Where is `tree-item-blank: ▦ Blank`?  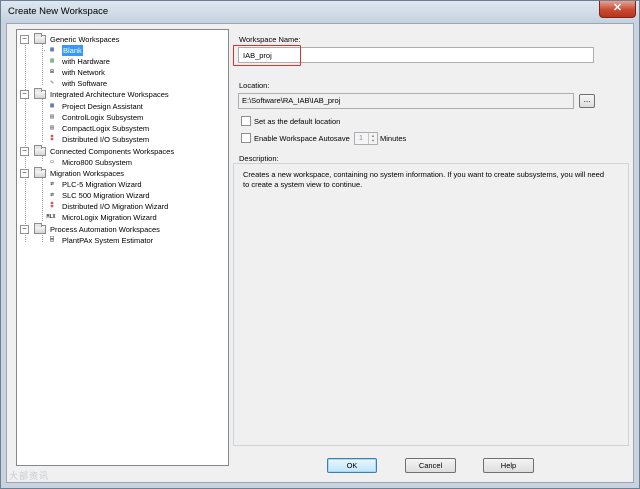 tree-item-blank: ▦ Blank is located at coordinates (128, 50).